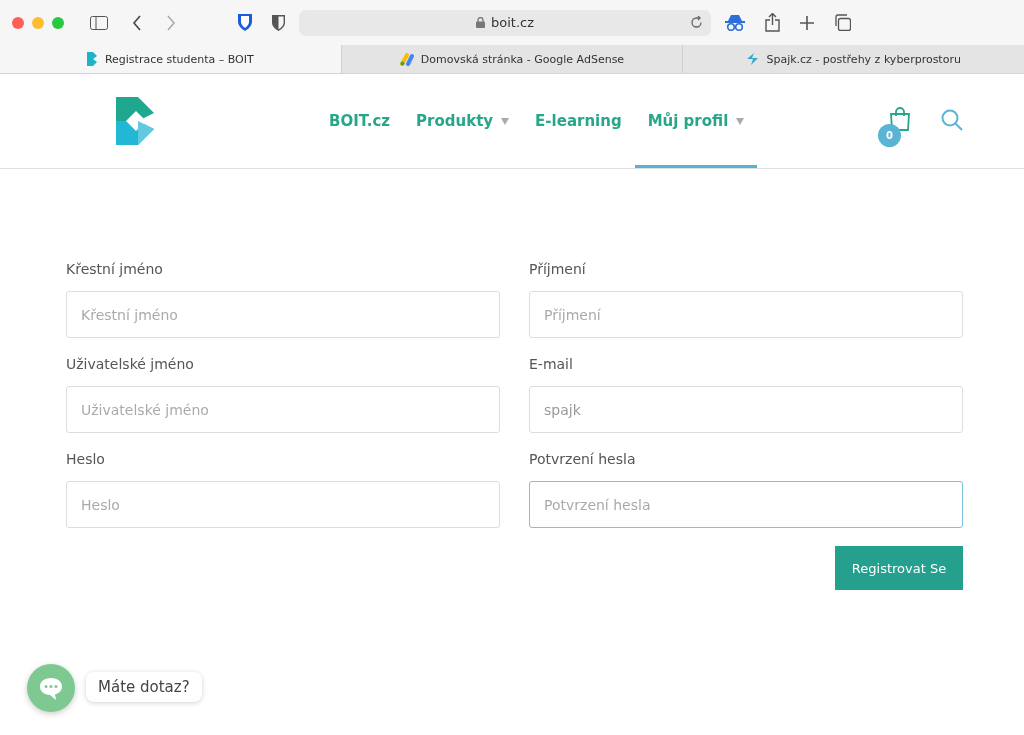 The height and width of the screenshot is (735, 1024). What do you see at coordinates (144, 687) in the screenshot?
I see `chat-prompt: Máte dotaz?` at bounding box center [144, 687].